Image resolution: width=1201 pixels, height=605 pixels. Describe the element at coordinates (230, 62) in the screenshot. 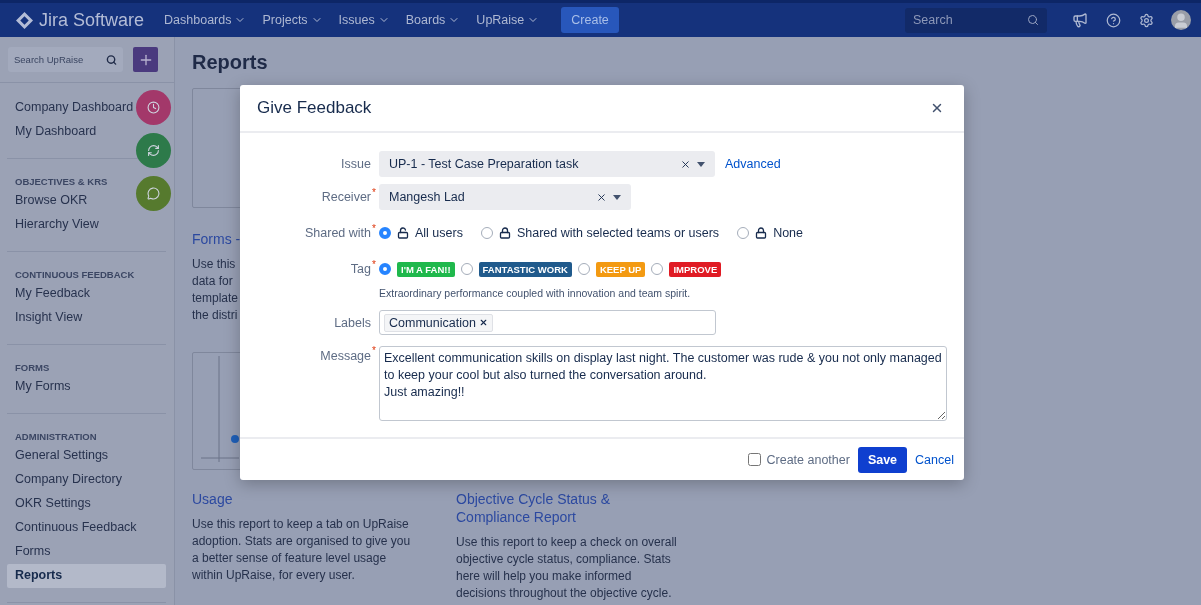

I see `page-title: Reports` at that location.